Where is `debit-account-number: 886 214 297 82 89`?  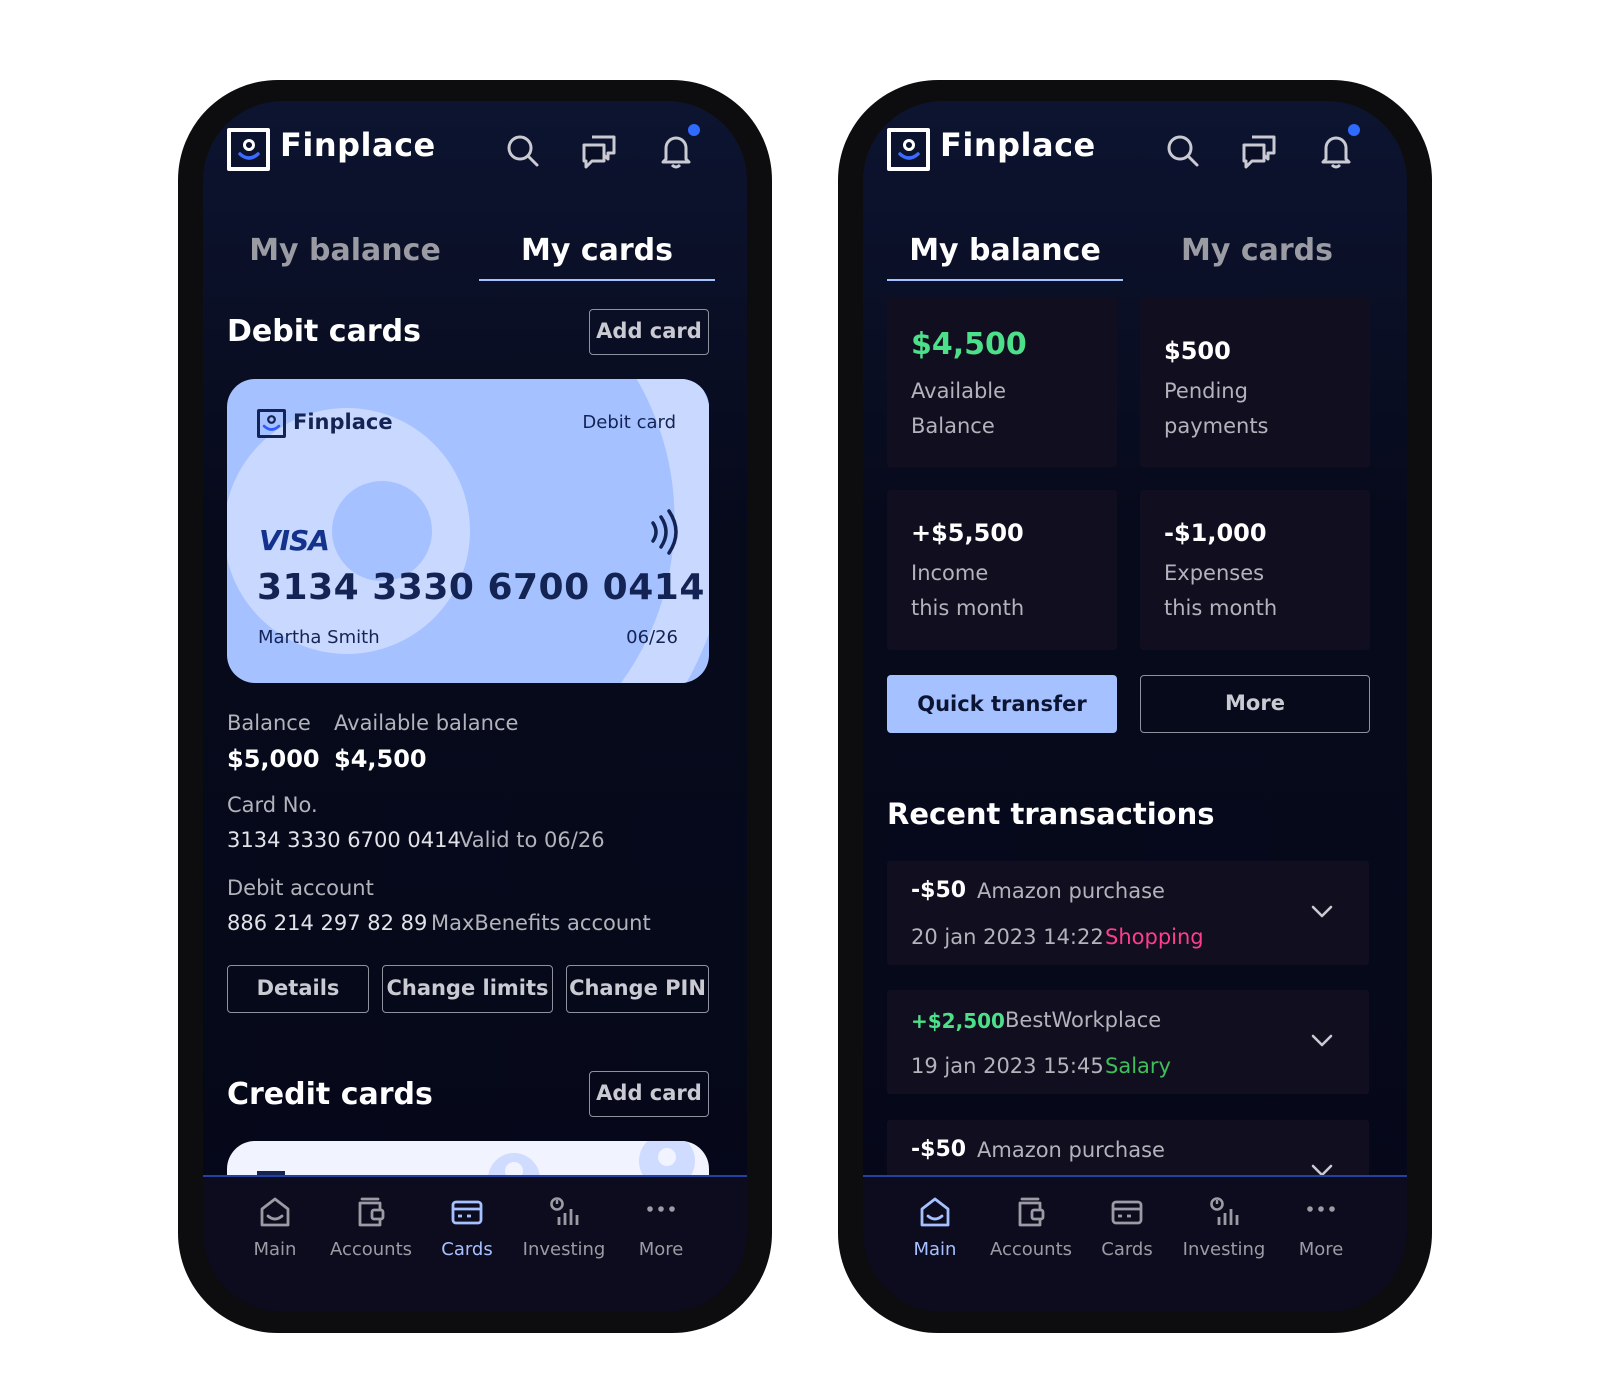 debit-account-number: 886 214 297 82 89 is located at coordinates (327, 923).